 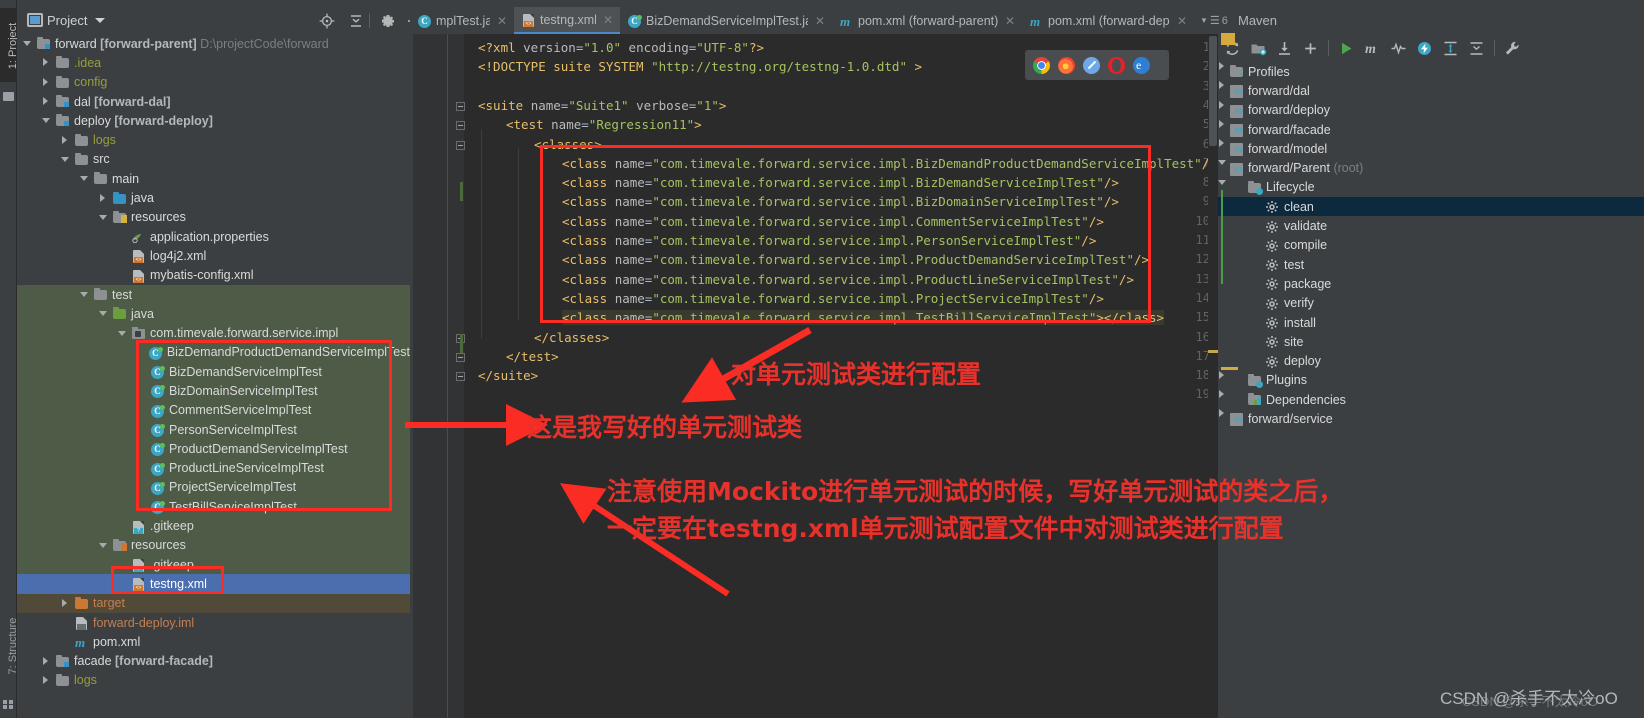 I want to click on maven-tree-item: site, so click(x=1431, y=341).